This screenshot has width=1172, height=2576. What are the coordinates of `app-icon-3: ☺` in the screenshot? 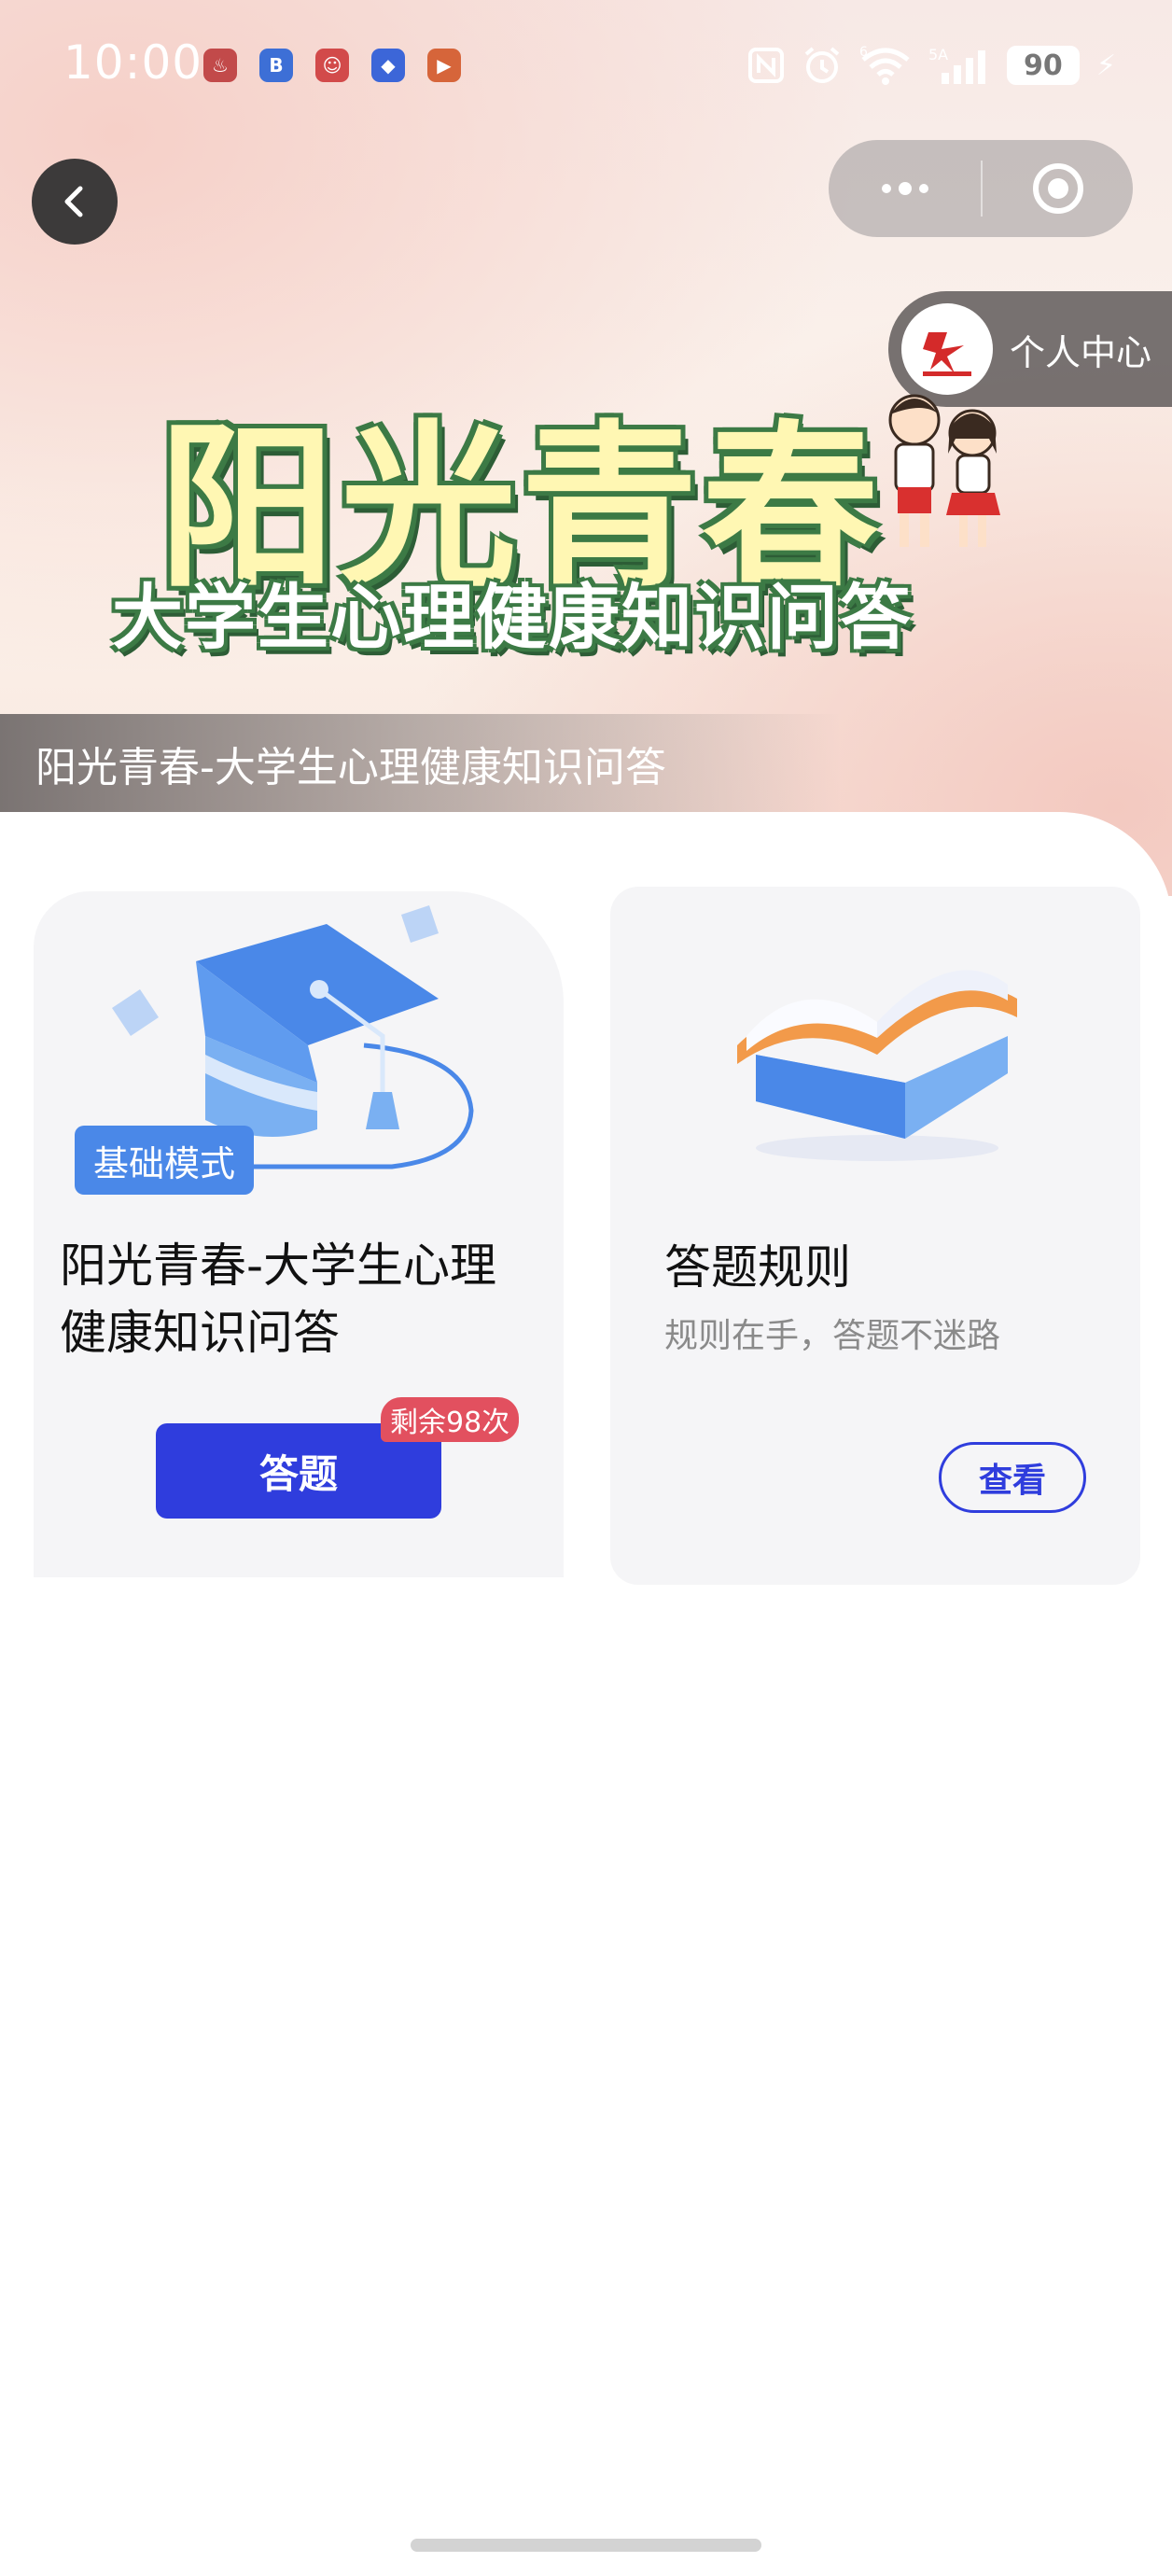 It's located at (332, 65).